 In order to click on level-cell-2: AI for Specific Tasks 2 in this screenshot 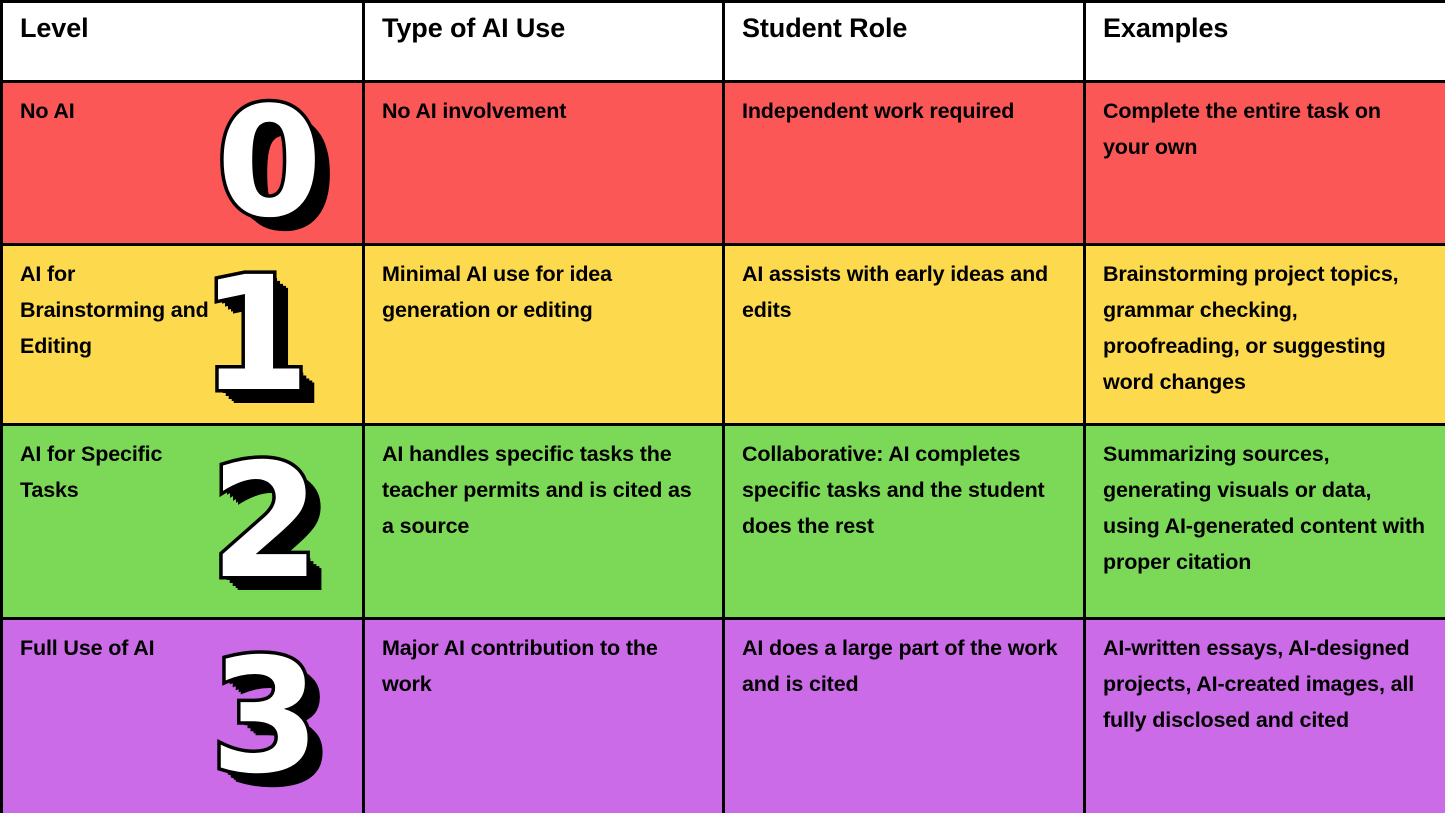, I will do `click(182, 521)`.